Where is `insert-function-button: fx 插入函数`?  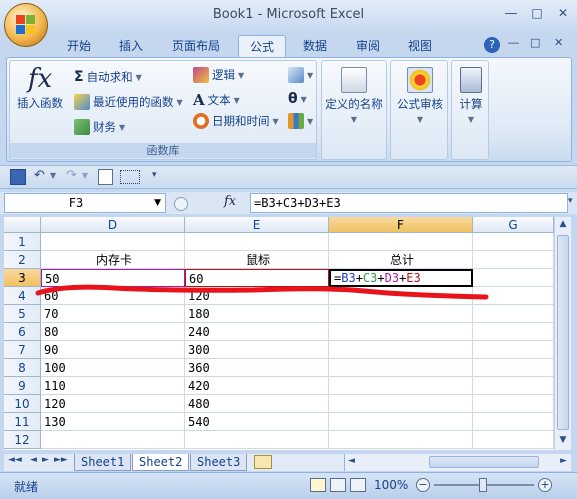
insert-function-button: fx 插入函数 is located at coordinates (40, 88).